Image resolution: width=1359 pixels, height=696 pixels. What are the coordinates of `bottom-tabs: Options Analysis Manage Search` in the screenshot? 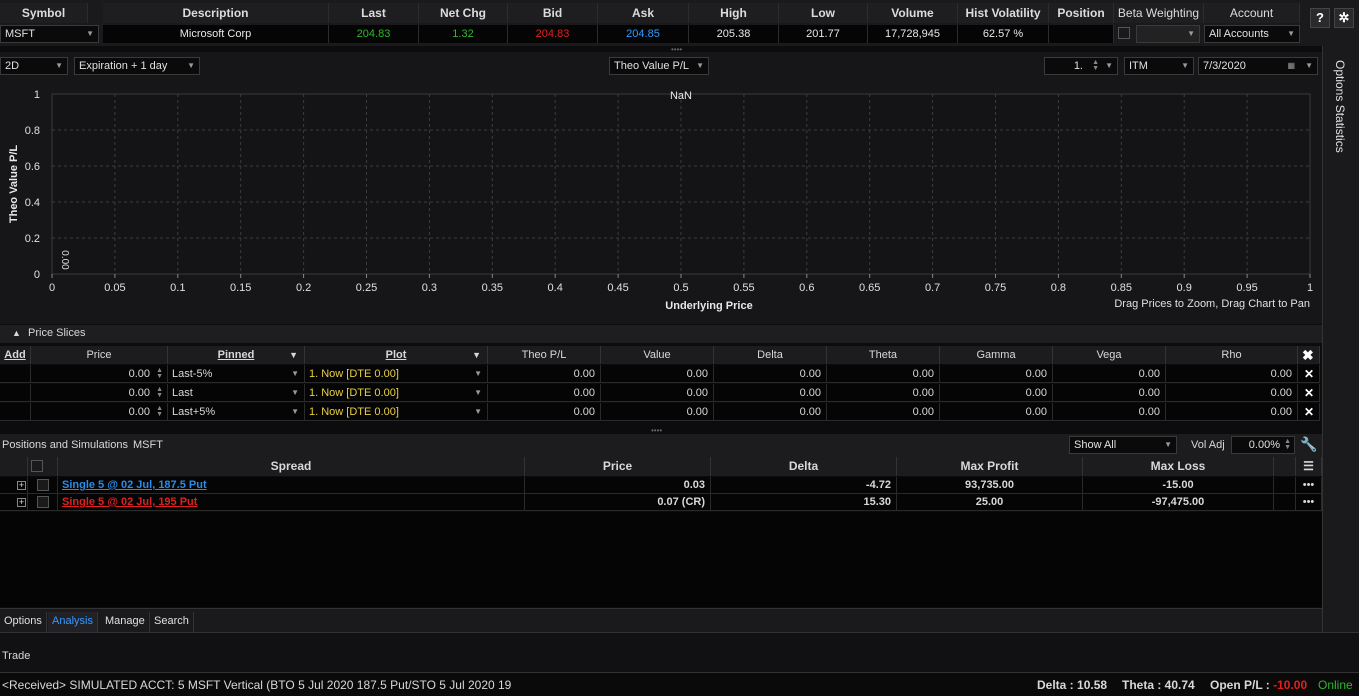 It's located at (661, 620).